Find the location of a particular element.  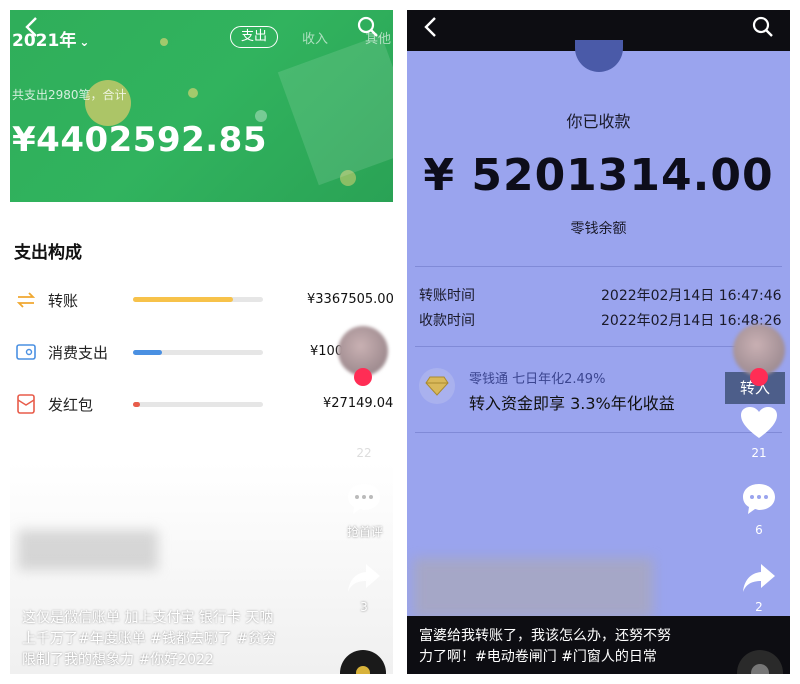

diamond-icon is located at coordinates (437, 386).